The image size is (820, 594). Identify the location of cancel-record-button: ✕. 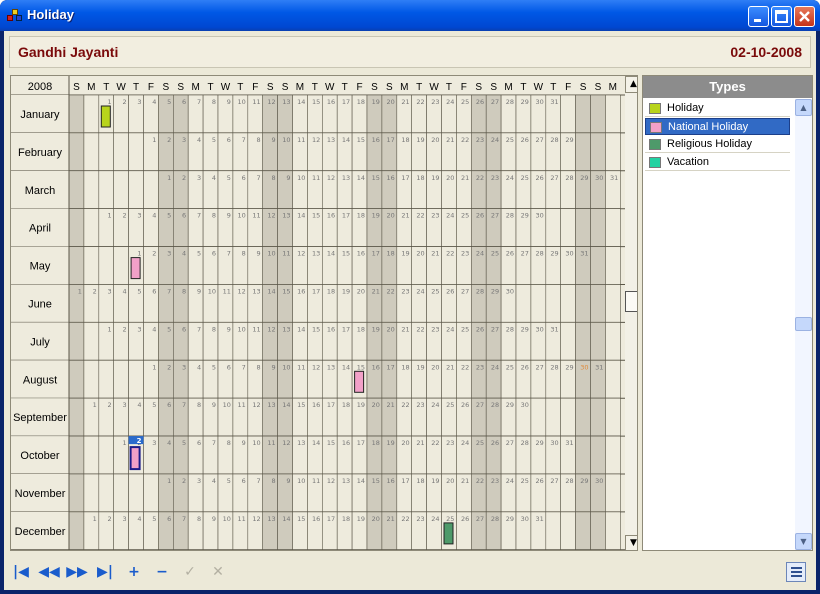
(218, 572).